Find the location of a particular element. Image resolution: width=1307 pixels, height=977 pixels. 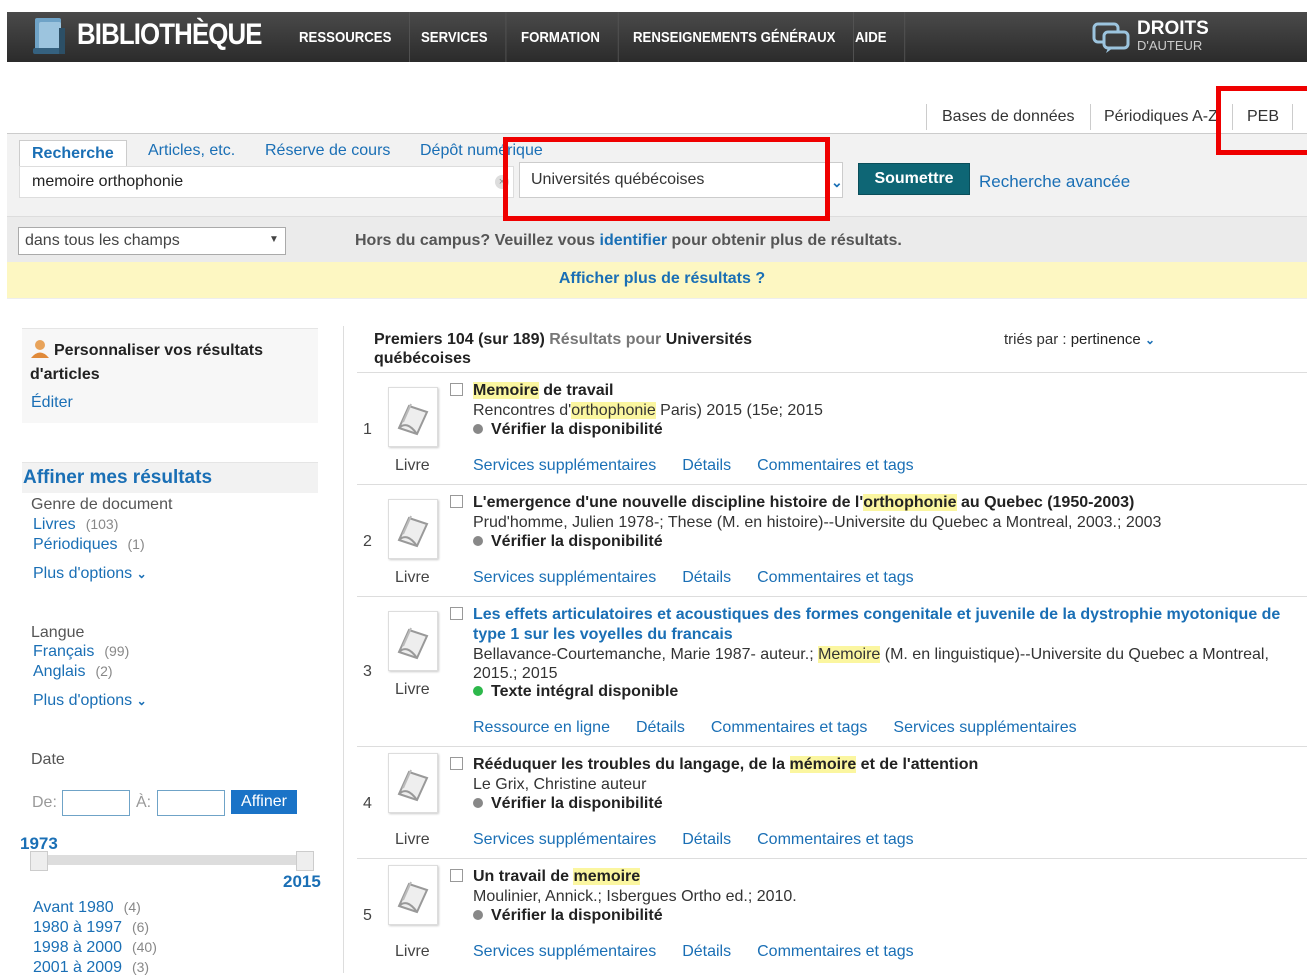

facet-item: Français (99) is located at coordinates (81, 652).